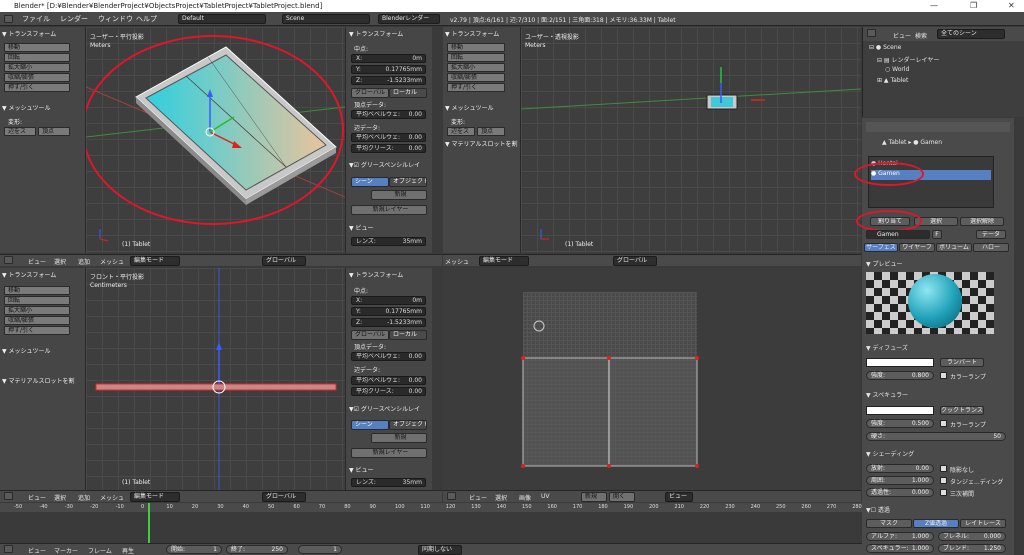 The image size is (1024, 555). What do you see at coordinates (943, 480) in the screenshot?
I see `tangent-checkbox` at bounding box center [943, 480].